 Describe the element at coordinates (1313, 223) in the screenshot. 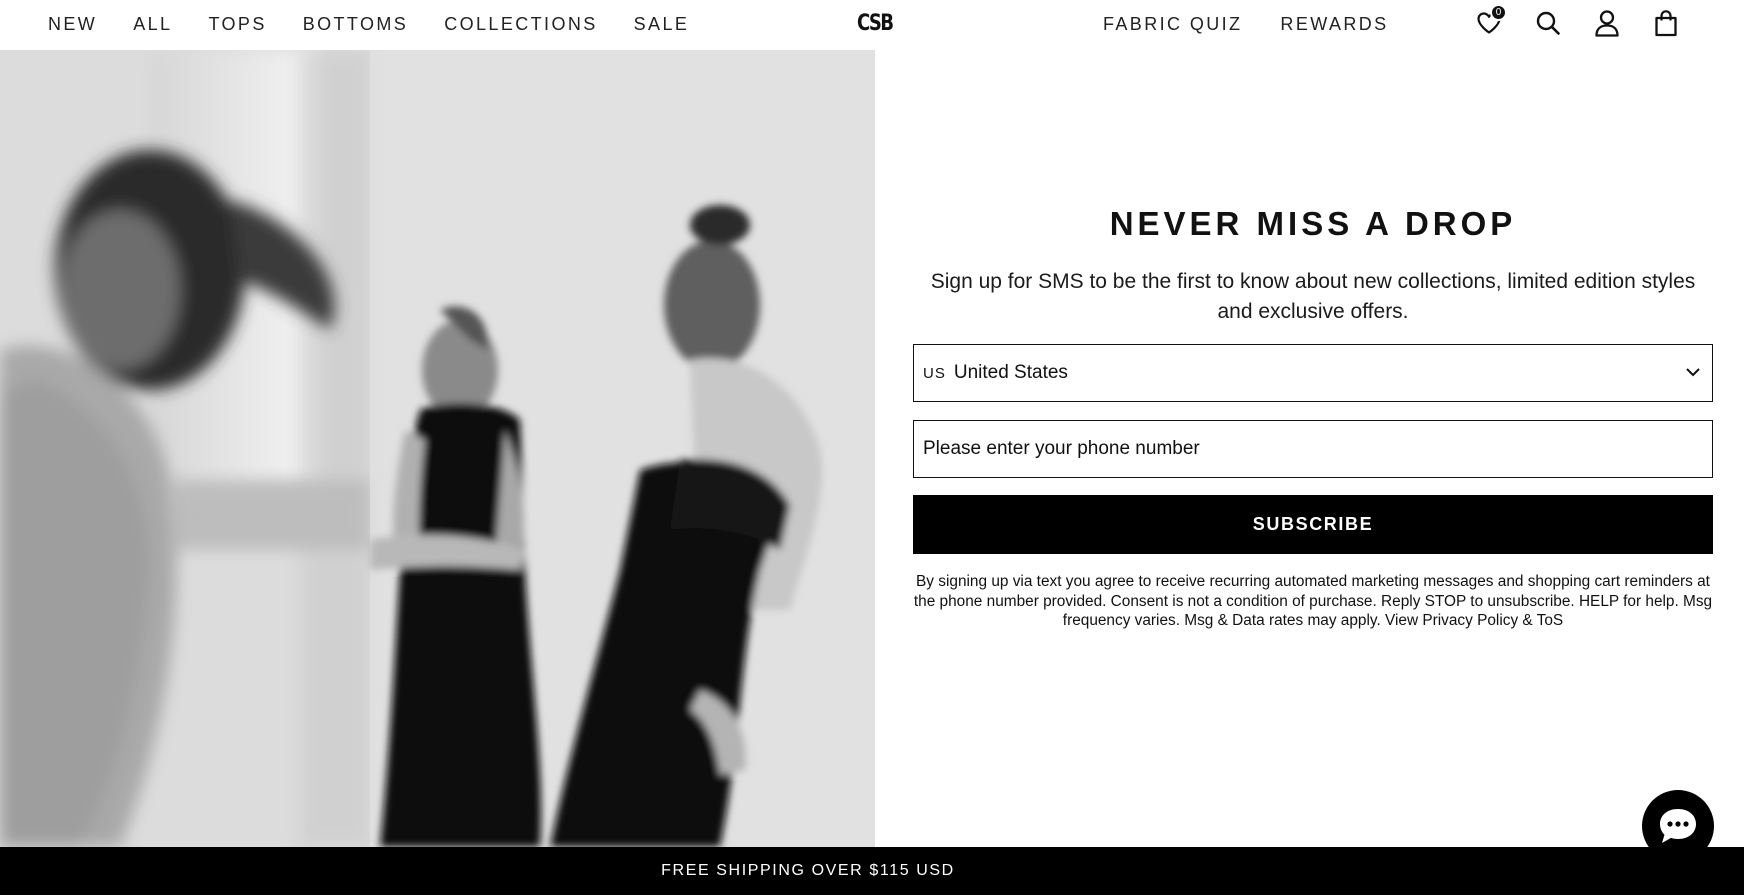

I see `signup-headline: NEVER MISS A DROP` at that location.